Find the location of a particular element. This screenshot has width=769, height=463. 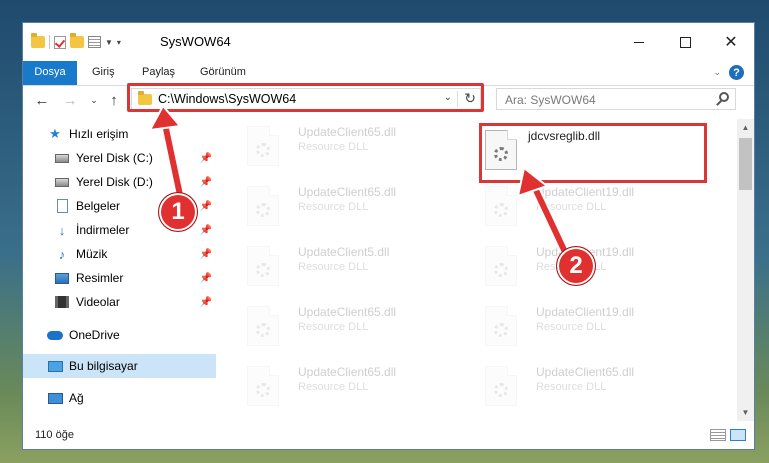

search-input is located at coordinates (605, 100).